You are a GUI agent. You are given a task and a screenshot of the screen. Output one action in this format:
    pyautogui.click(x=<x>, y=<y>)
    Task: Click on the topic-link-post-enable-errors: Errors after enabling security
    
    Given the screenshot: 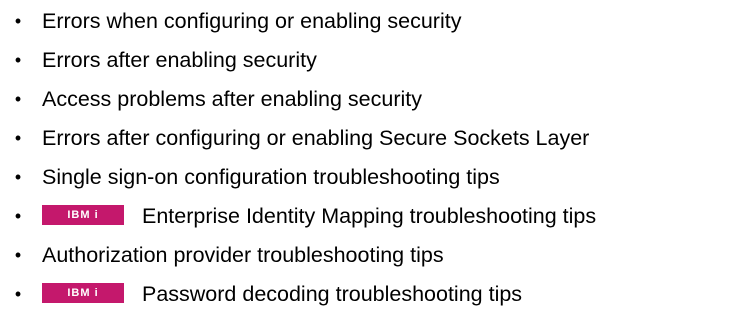 What is the action you would take?
    pyautogui.click(x=179, y=60)
    